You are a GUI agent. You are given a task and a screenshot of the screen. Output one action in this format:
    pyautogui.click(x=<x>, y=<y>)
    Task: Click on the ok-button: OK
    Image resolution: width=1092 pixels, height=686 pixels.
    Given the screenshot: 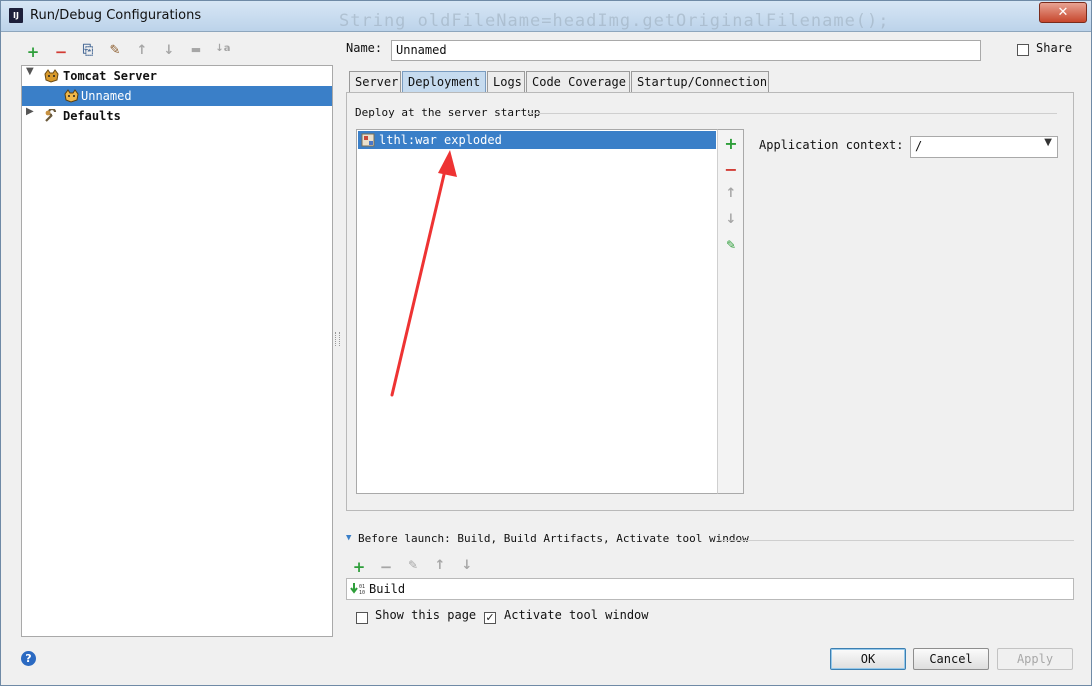 What is the action you would take?
    pyautogui.click(x=868, y=659)
    